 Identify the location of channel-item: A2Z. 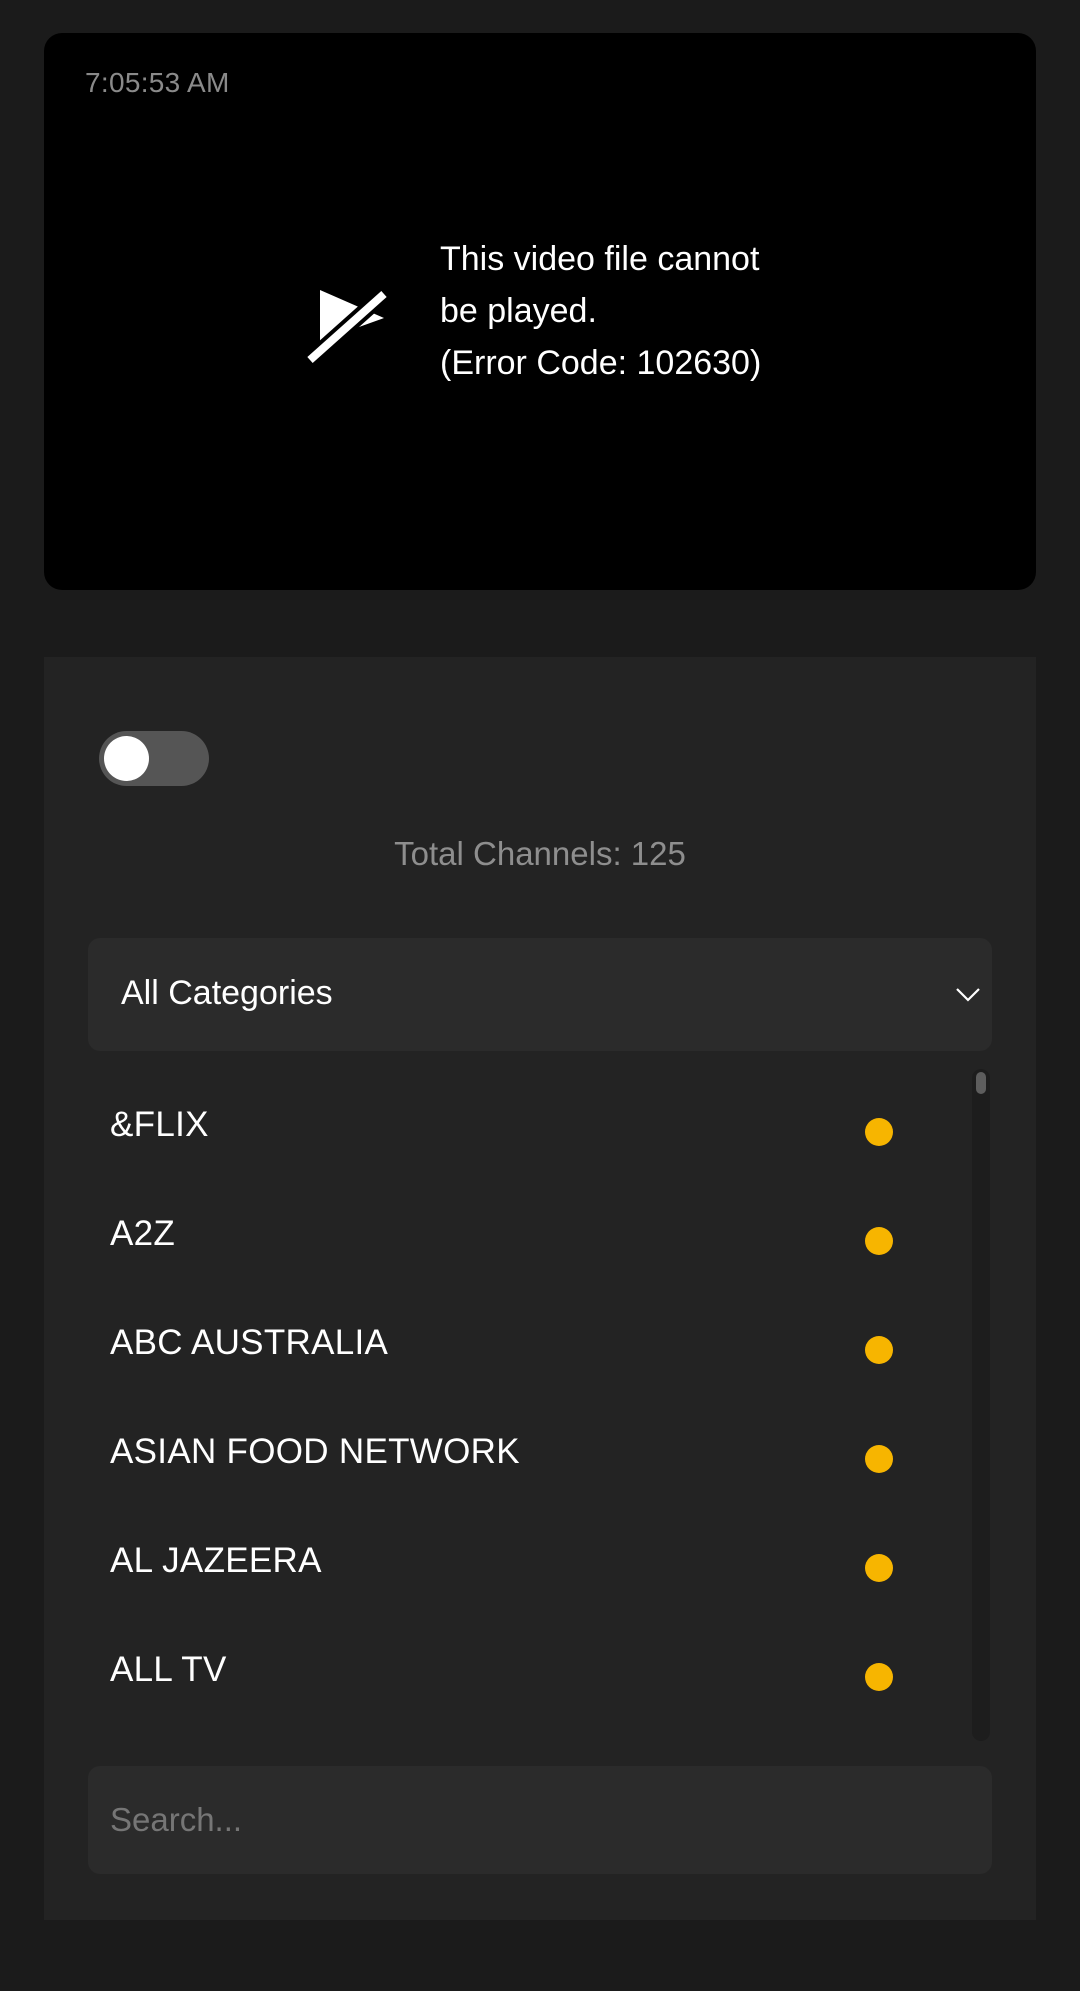
(528, 1232).